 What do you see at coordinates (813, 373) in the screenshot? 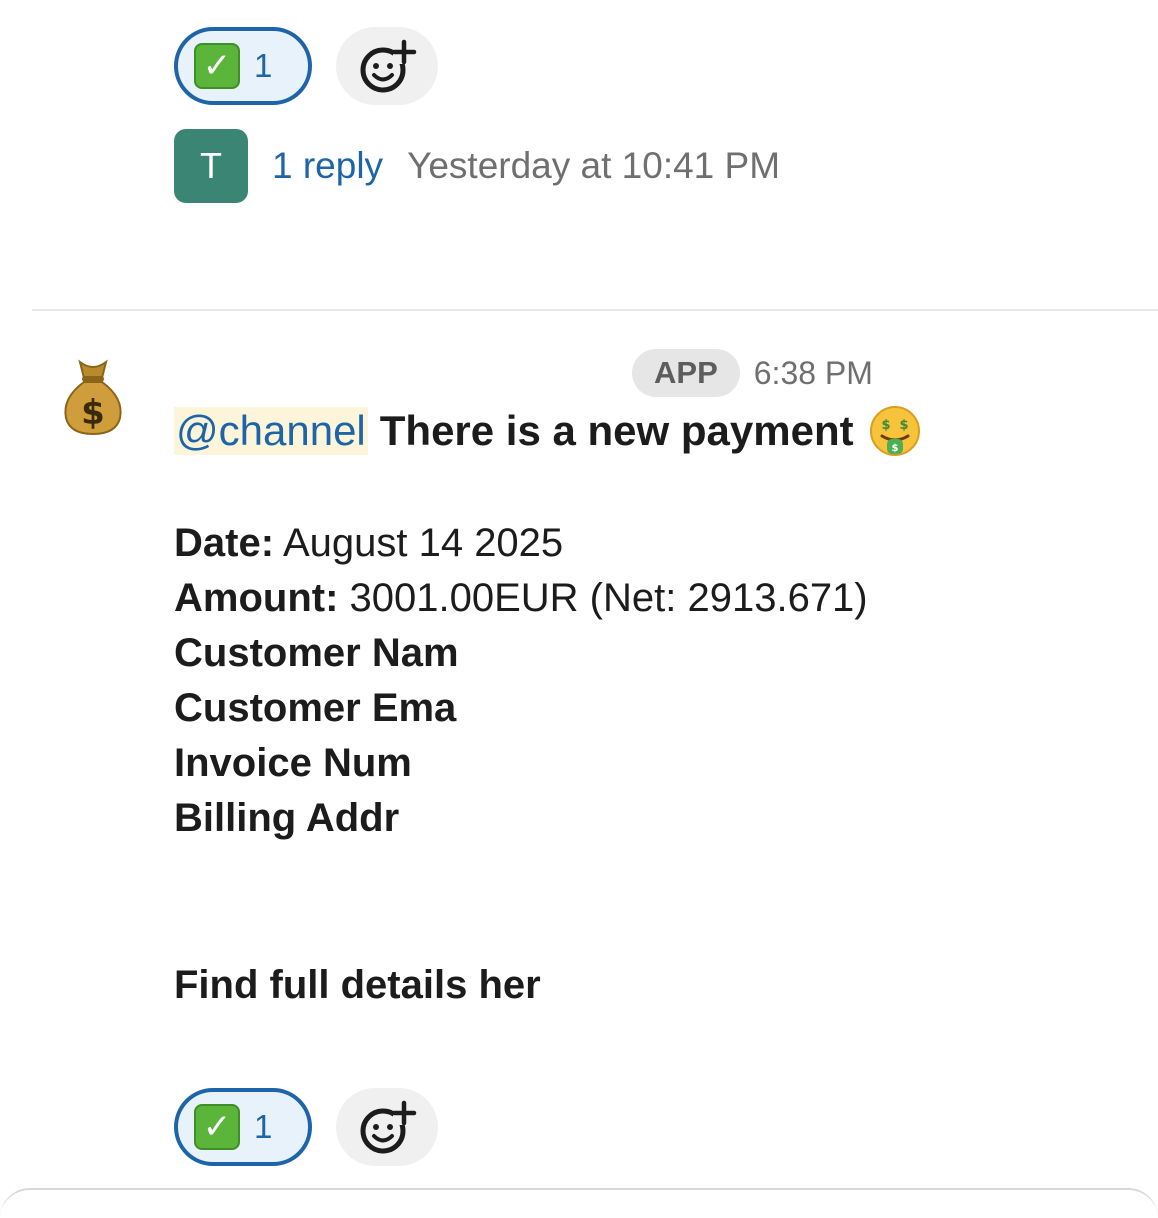
I see `message-timestamp: 6:38 PM` at bounding box center [813, 373].